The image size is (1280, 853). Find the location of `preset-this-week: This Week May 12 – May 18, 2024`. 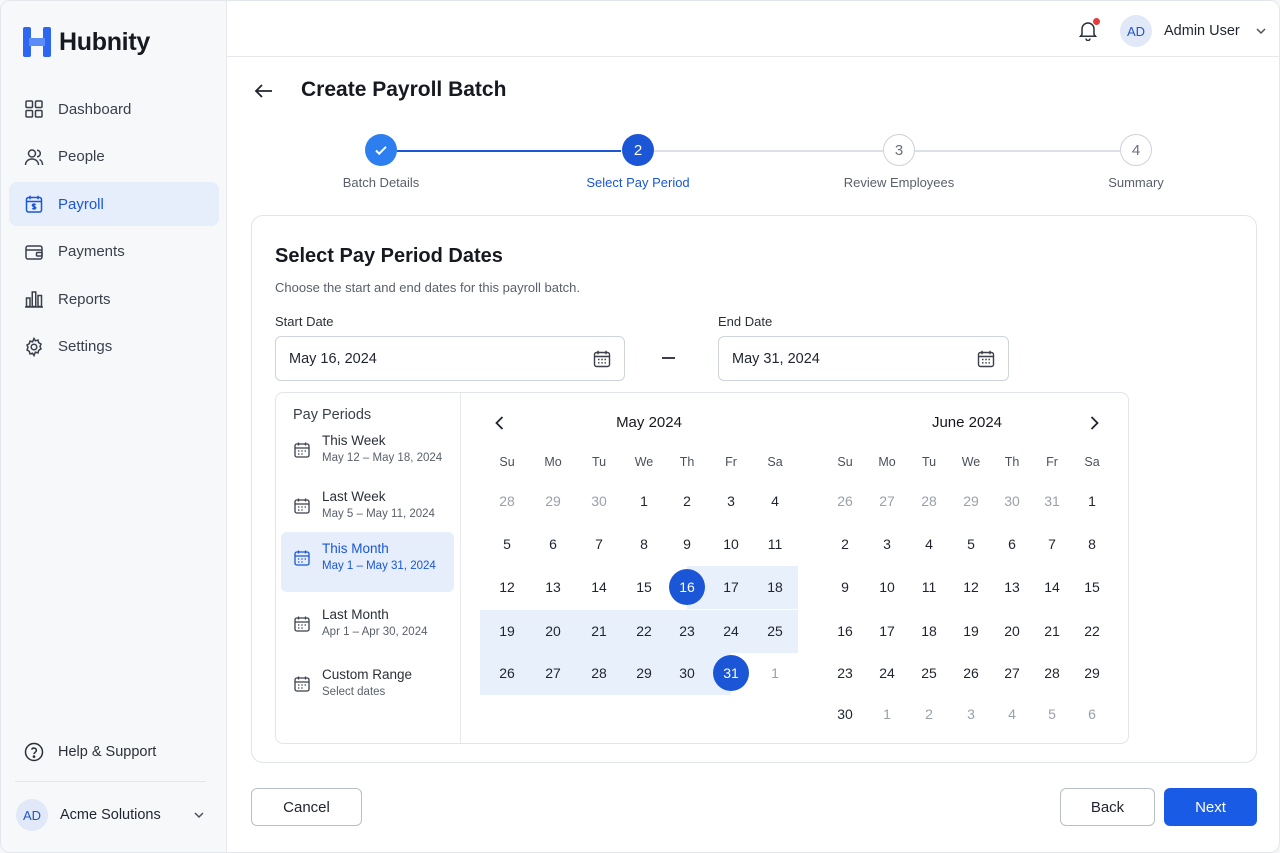

preset-this-week: This Week May 12 – May 18, 2024 is located at coordinates (367, 454).